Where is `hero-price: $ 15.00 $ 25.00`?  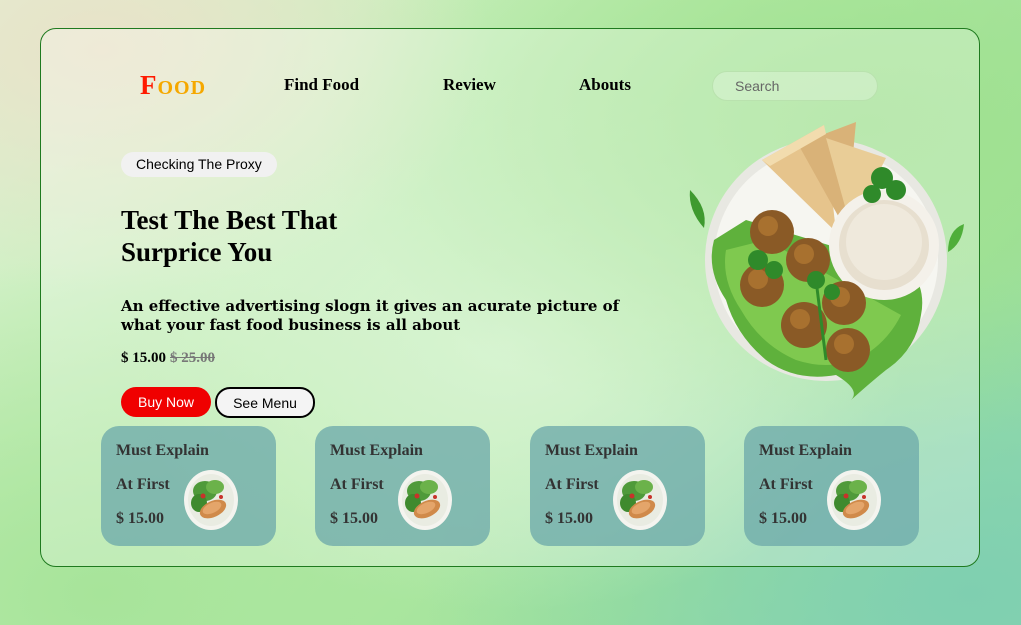
hero-price: $ 15.00 $ 25.00 is located at coordinates (168, 358).